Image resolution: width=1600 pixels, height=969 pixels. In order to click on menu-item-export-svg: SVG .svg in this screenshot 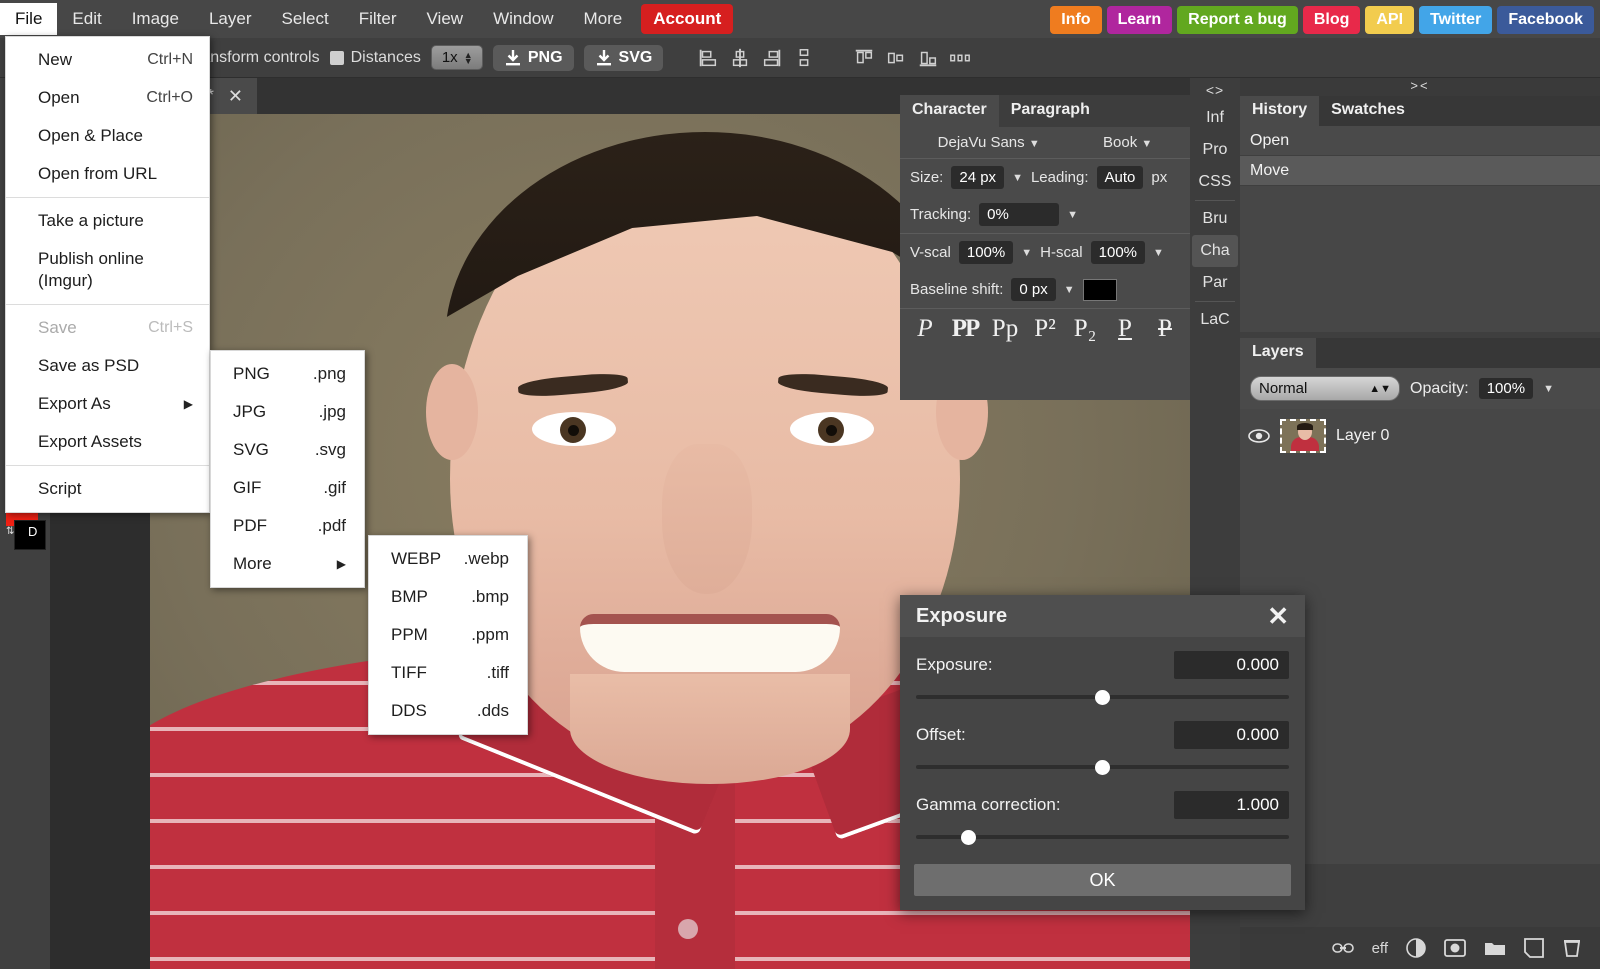, I will do `click(287, 450)`.